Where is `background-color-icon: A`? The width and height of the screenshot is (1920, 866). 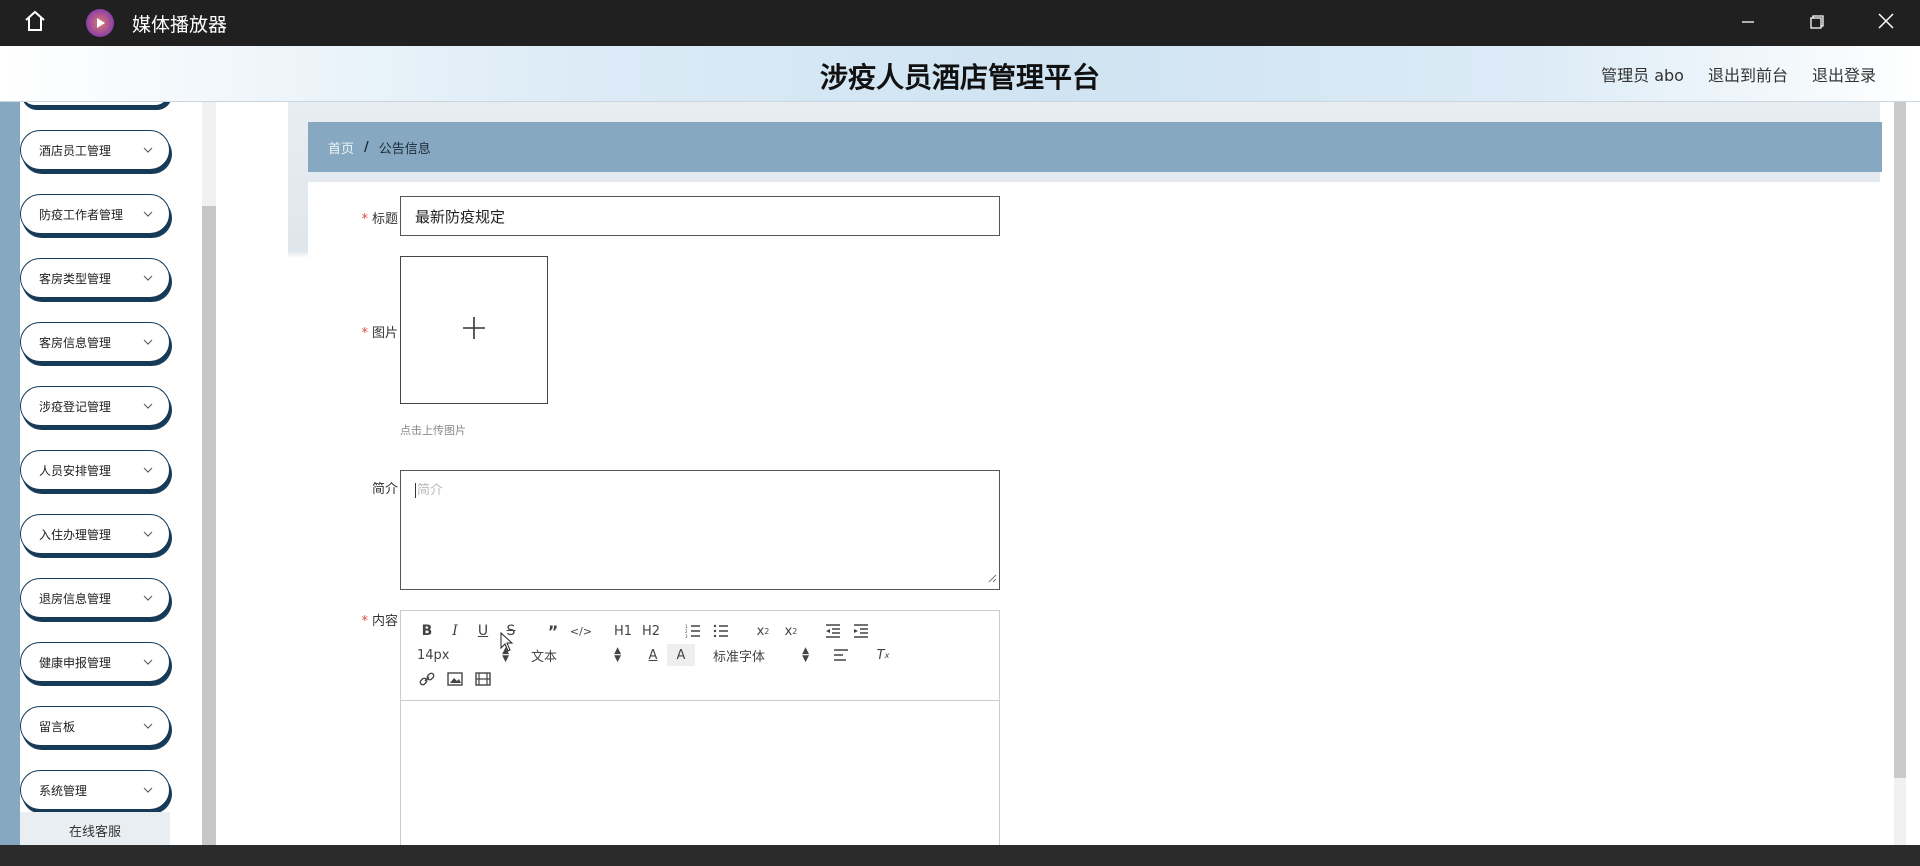 background-color-icon: A is located at coordinates (681, 655).